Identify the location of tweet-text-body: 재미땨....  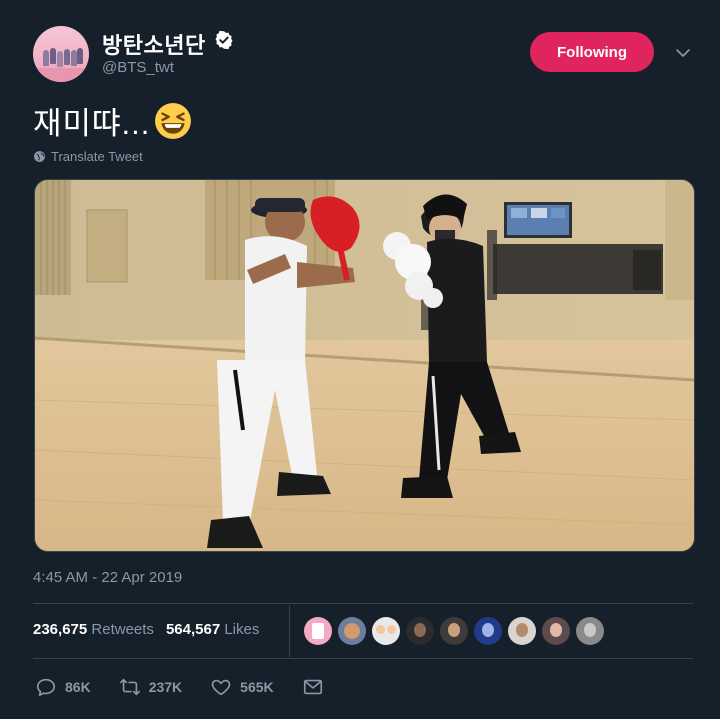
(92, 123).